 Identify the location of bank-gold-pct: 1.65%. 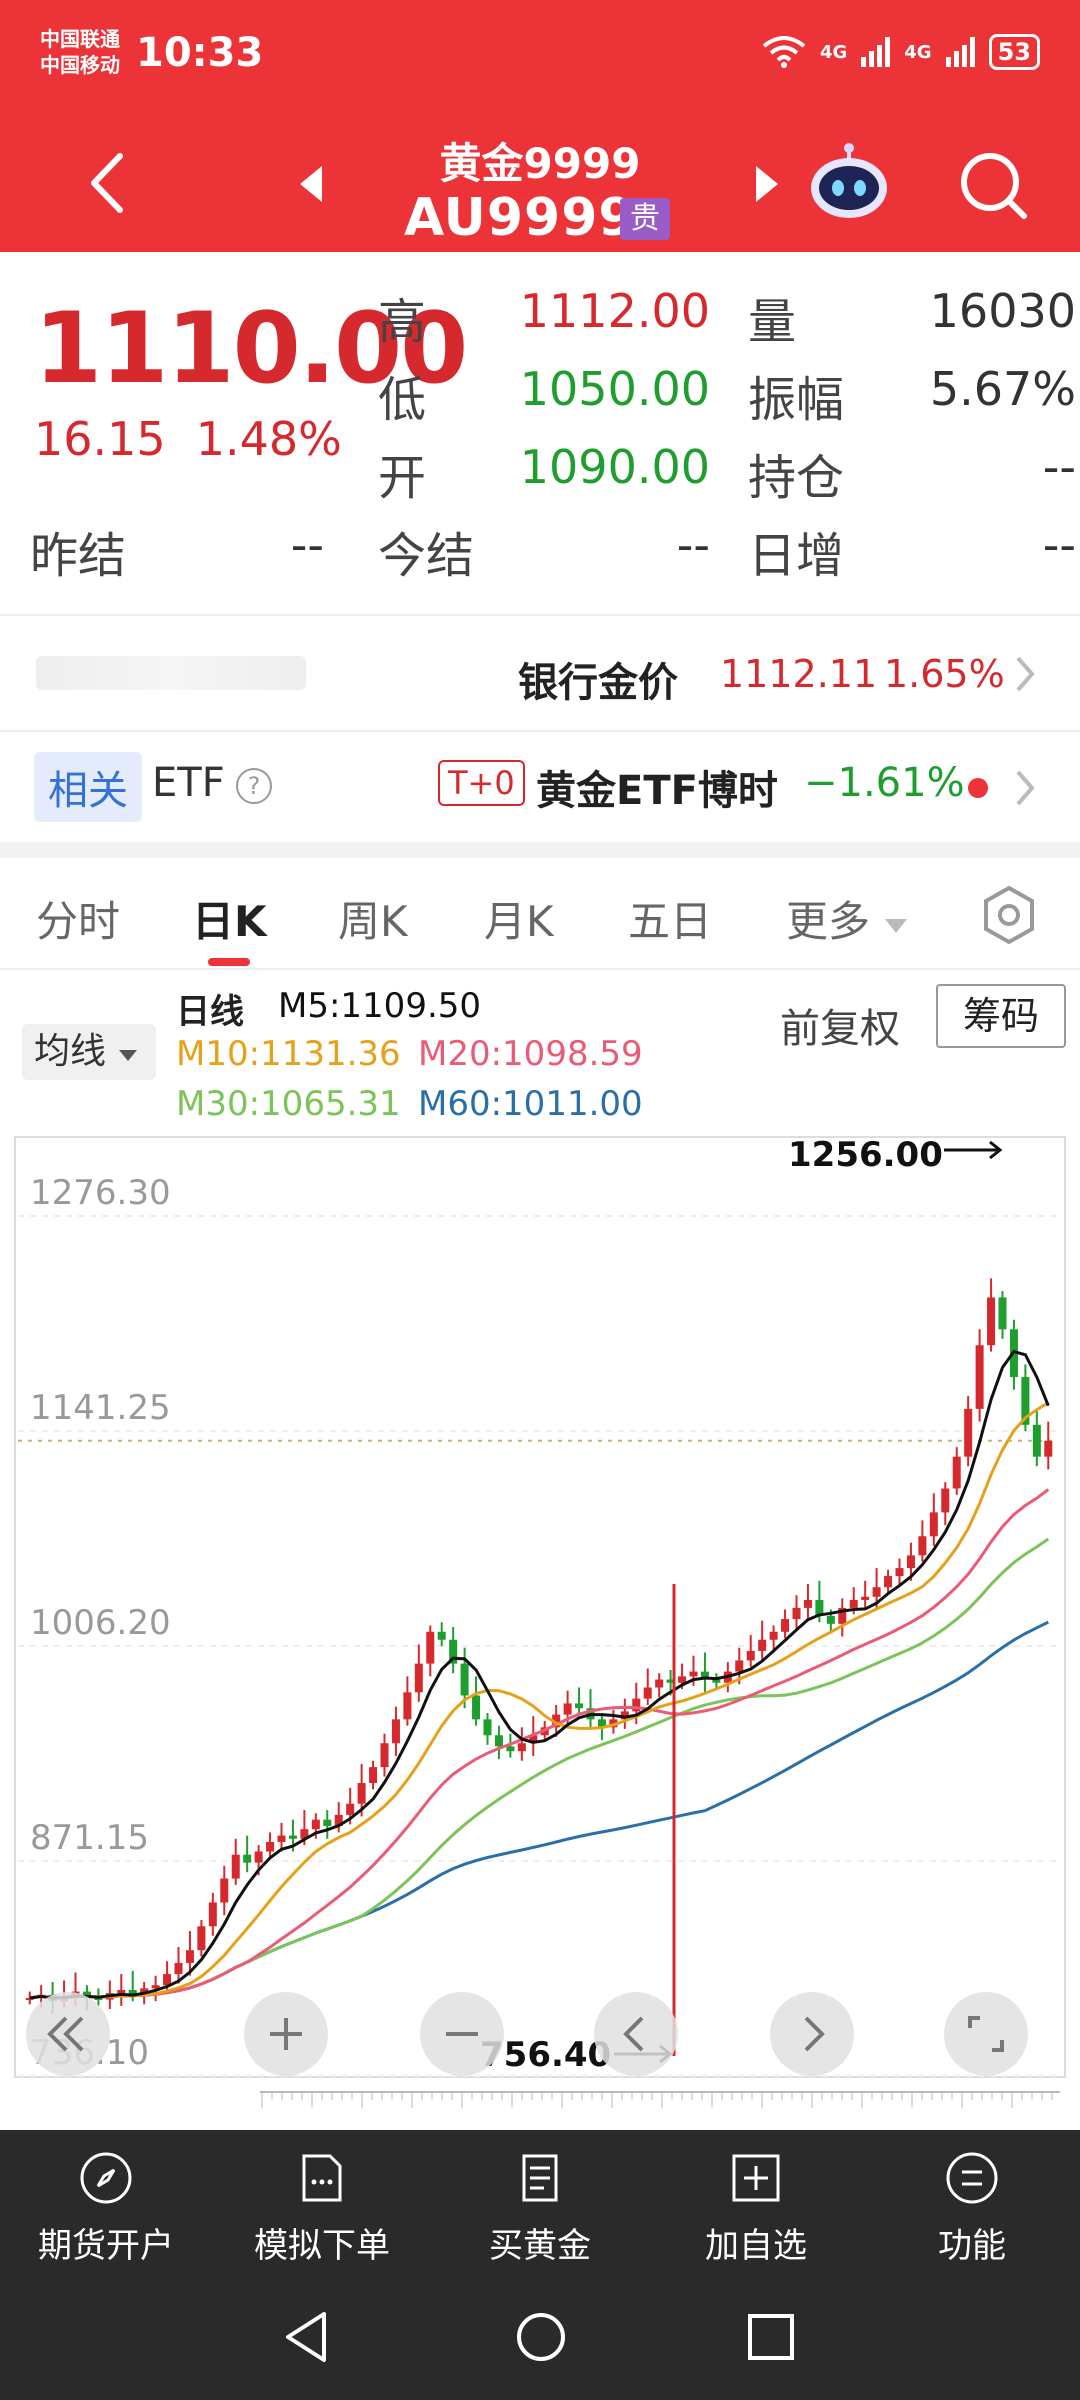
(944, 674).